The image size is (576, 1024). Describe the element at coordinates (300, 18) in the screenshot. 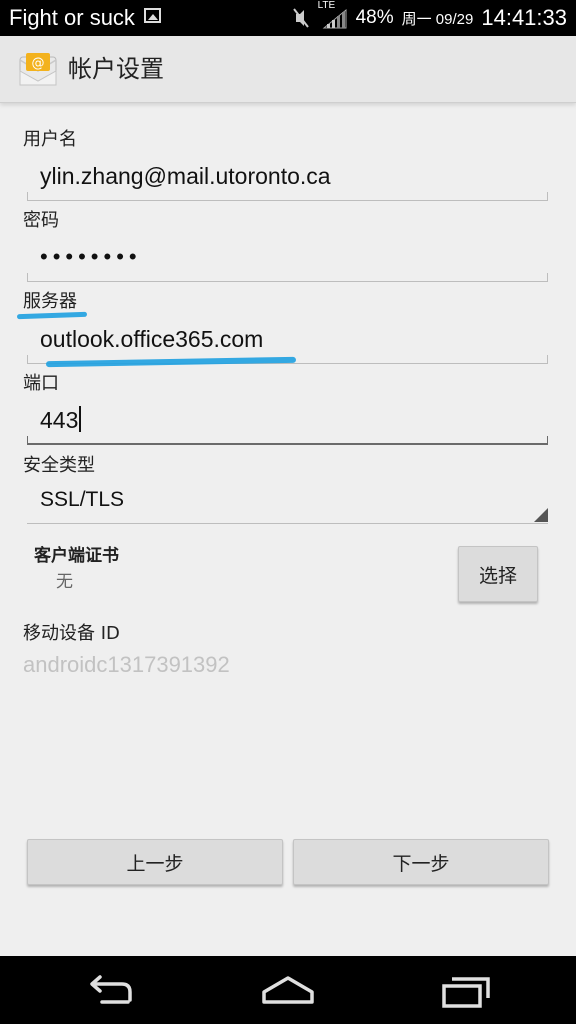

I see `mute-icon` at that location.